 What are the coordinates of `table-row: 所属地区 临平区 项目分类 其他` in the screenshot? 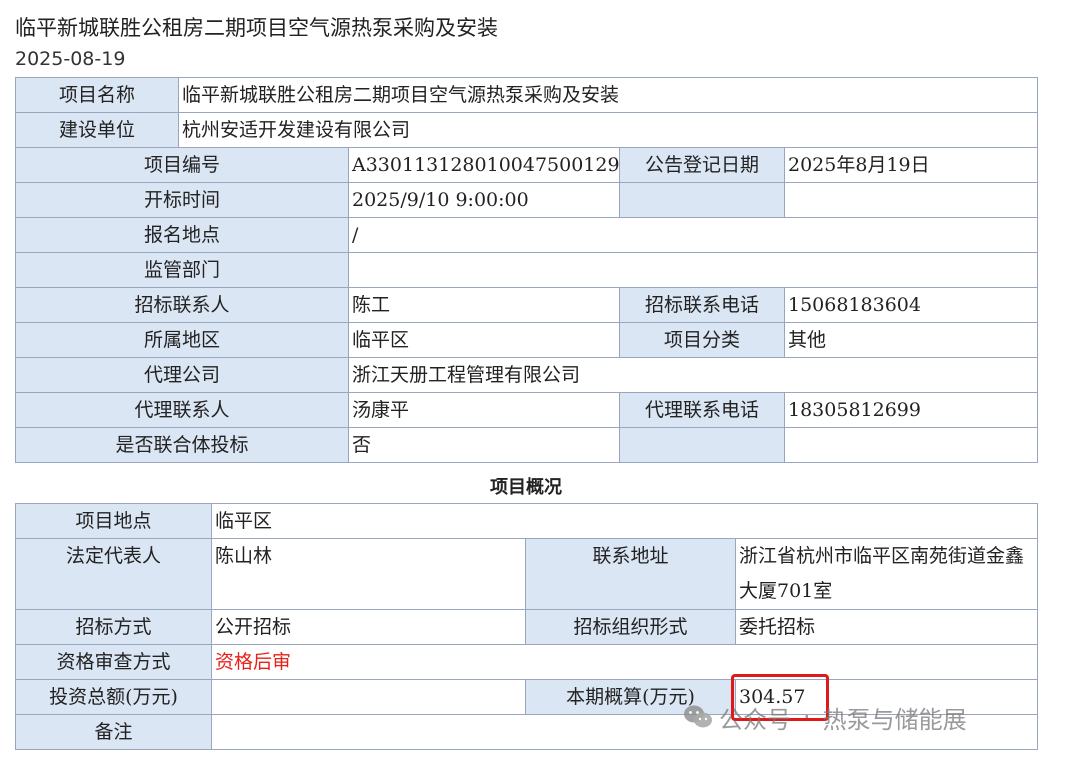 It's located at (527, 340).